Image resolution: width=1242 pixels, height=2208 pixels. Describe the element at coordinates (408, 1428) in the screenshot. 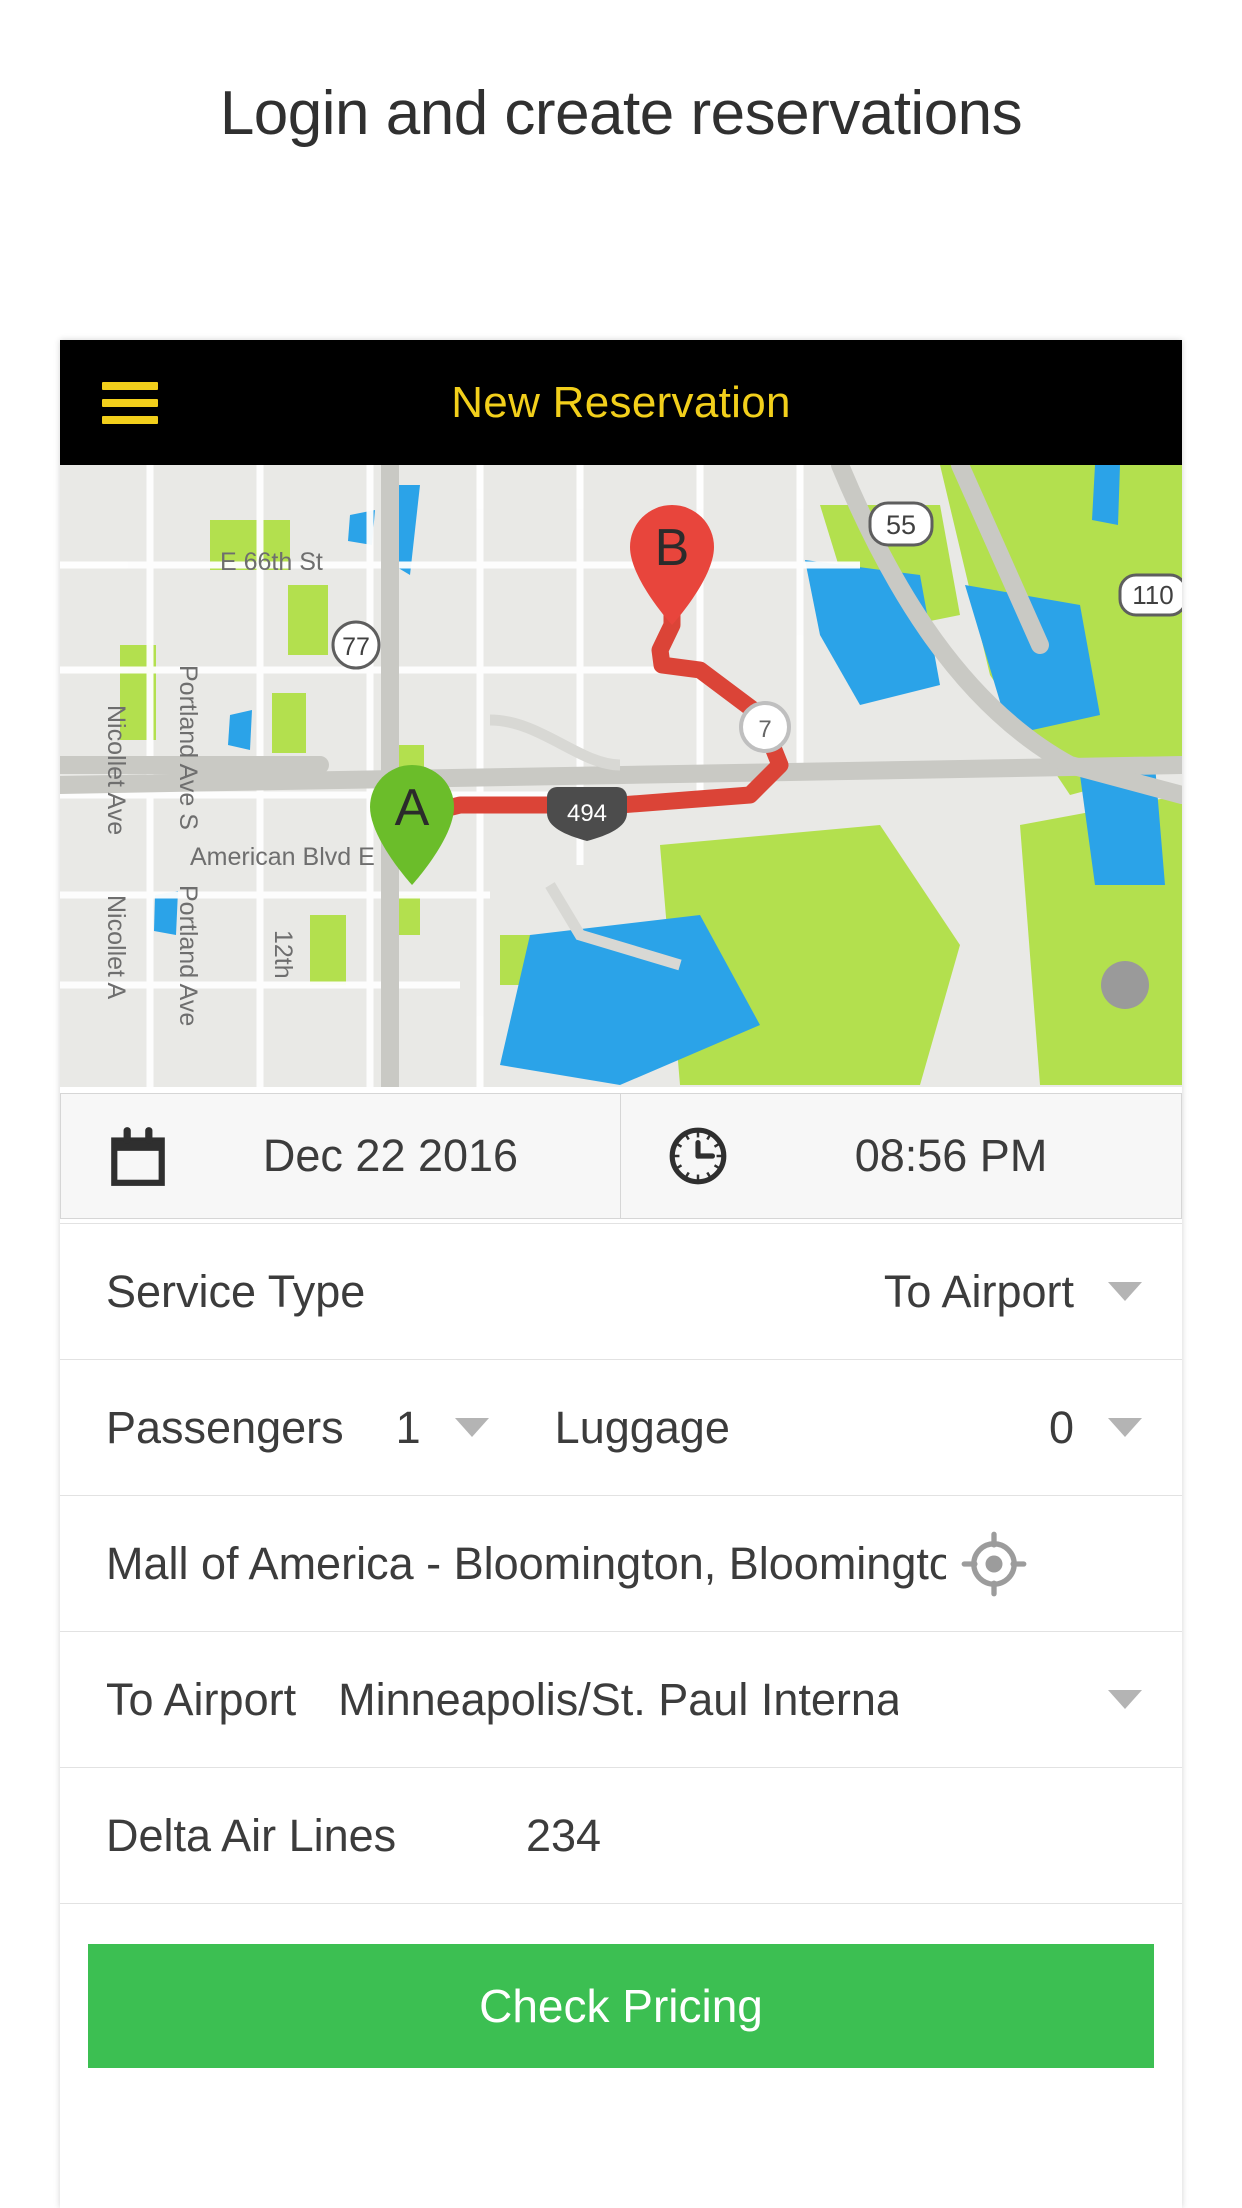

I see `passengers-value: 1` at that location.